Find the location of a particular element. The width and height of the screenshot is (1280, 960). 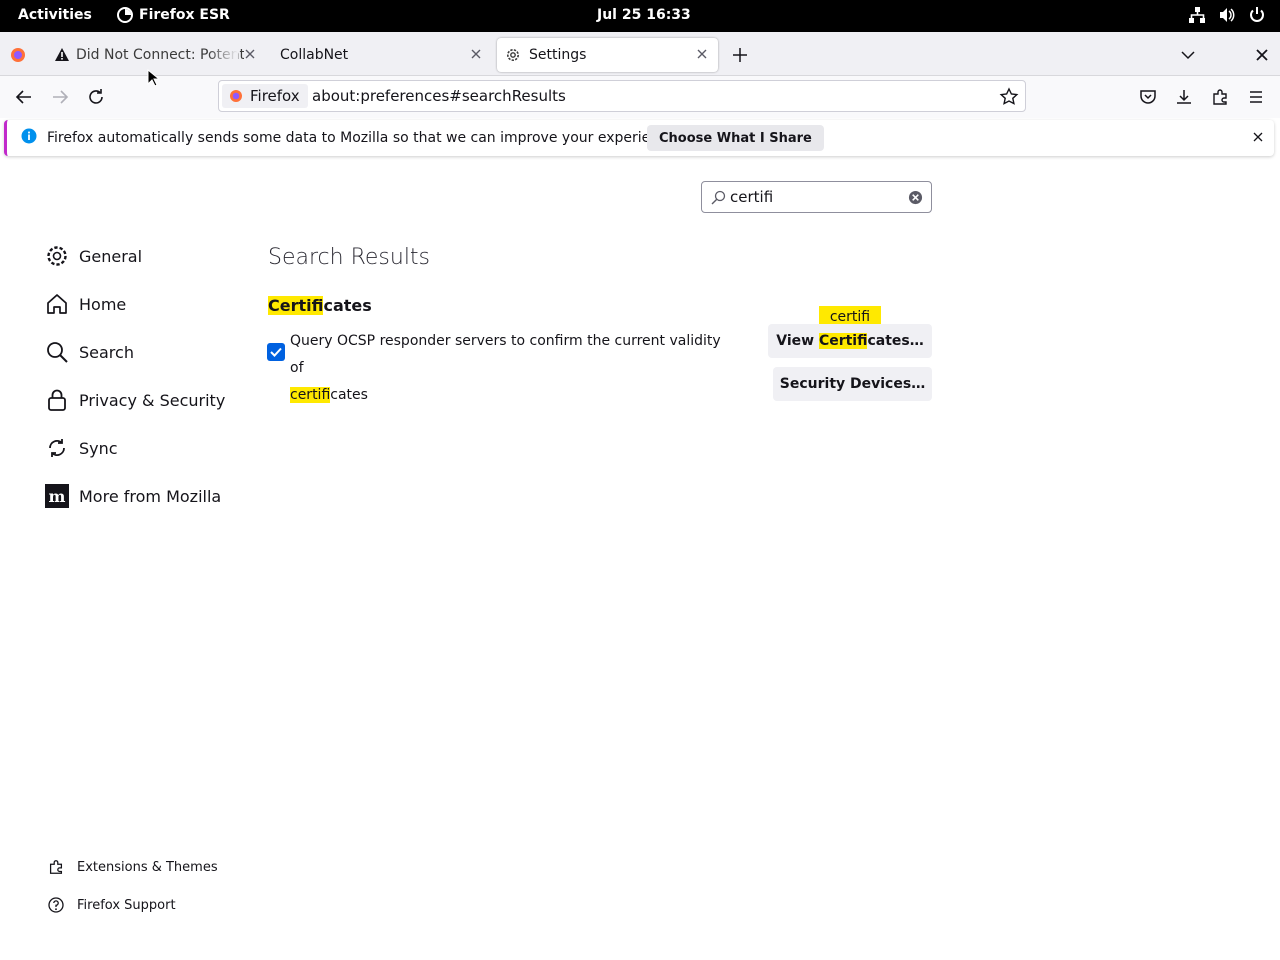

help-icon is located at coordinates (56, 905).